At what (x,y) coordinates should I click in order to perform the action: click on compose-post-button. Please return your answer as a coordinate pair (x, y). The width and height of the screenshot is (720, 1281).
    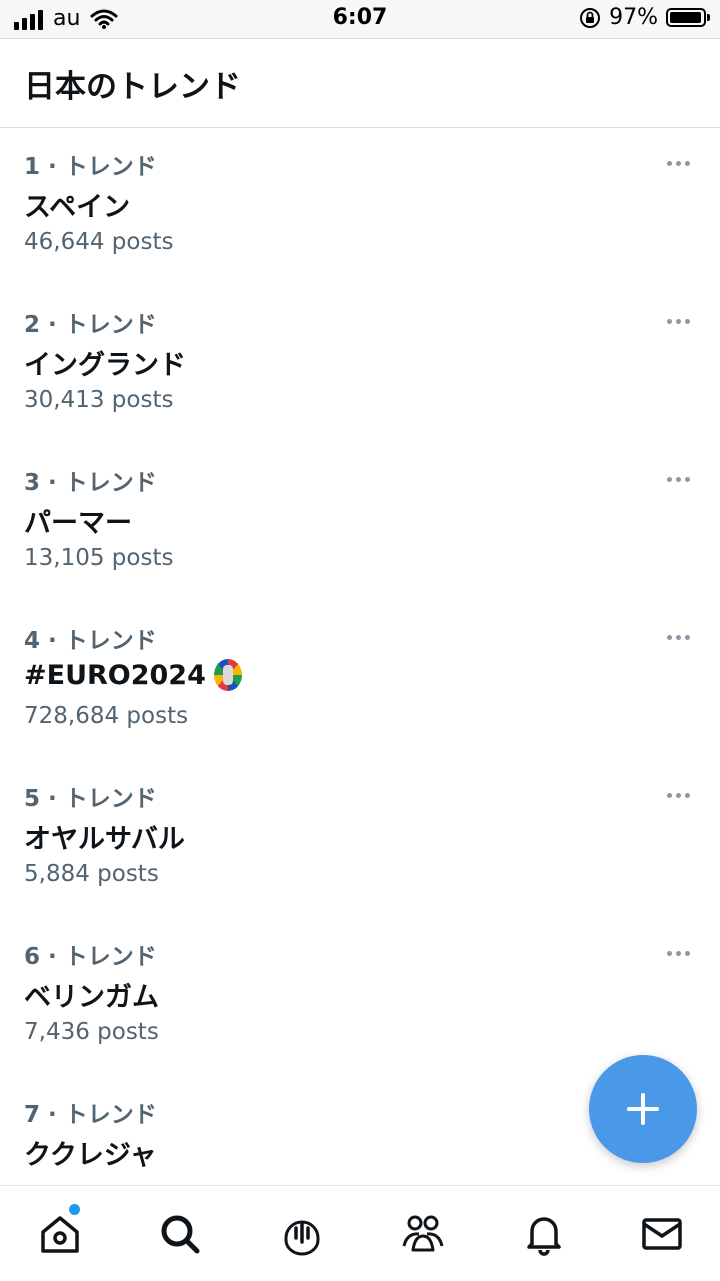
    Looking at the image, I should click on (643, 1109).